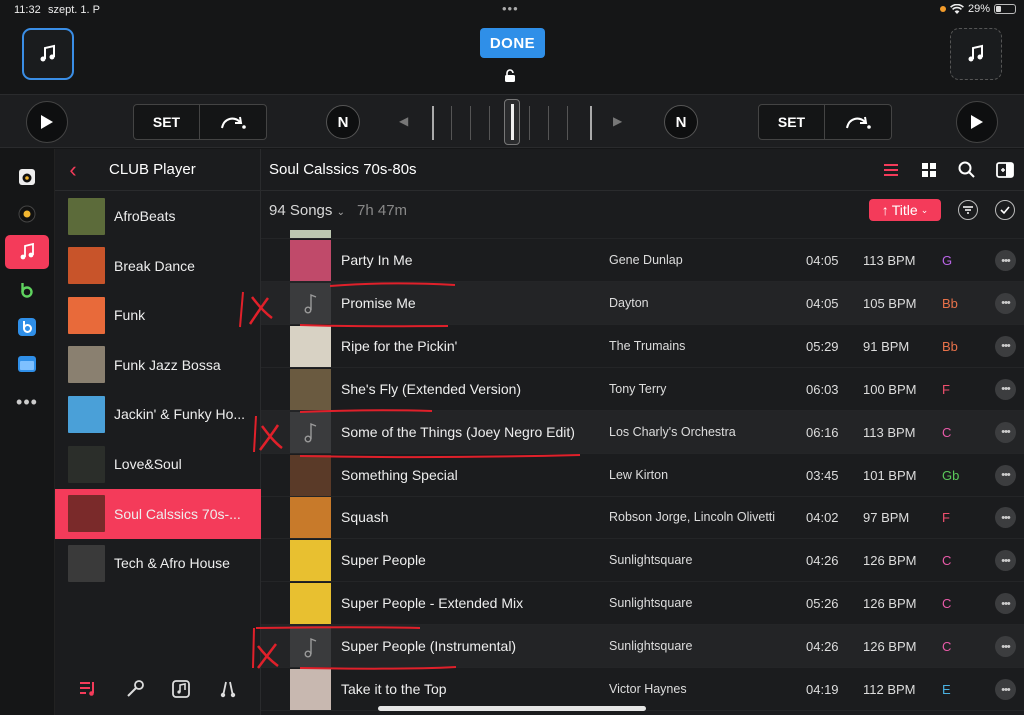  I want to click on playlist-title: Soul Calssics 70s-80s, so click(343, 169).